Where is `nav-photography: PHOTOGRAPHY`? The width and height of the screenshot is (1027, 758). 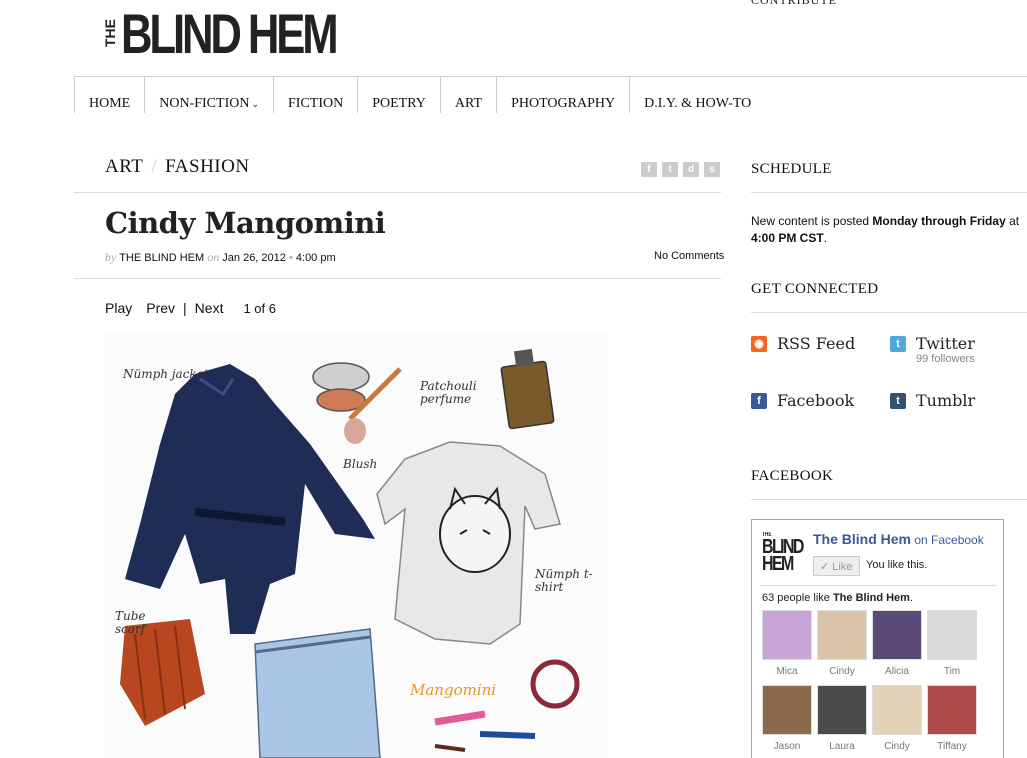
nav-photography: PHOTOGRAPHY is located at coordinates (562, 95).